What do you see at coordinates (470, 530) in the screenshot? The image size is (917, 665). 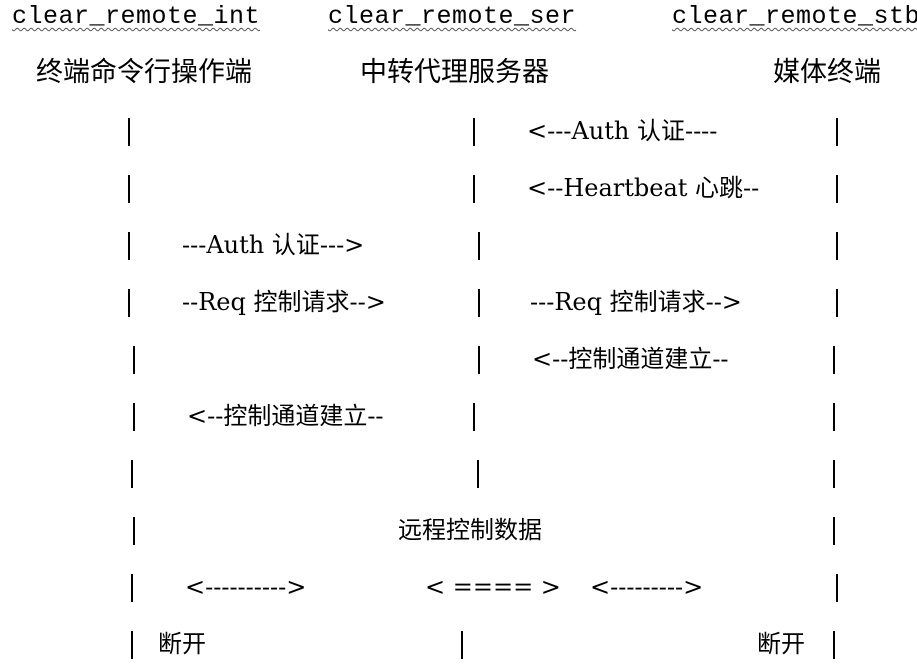 I see `remote-control-data-label: 远程控制数据` at bounding box center [470, 530].